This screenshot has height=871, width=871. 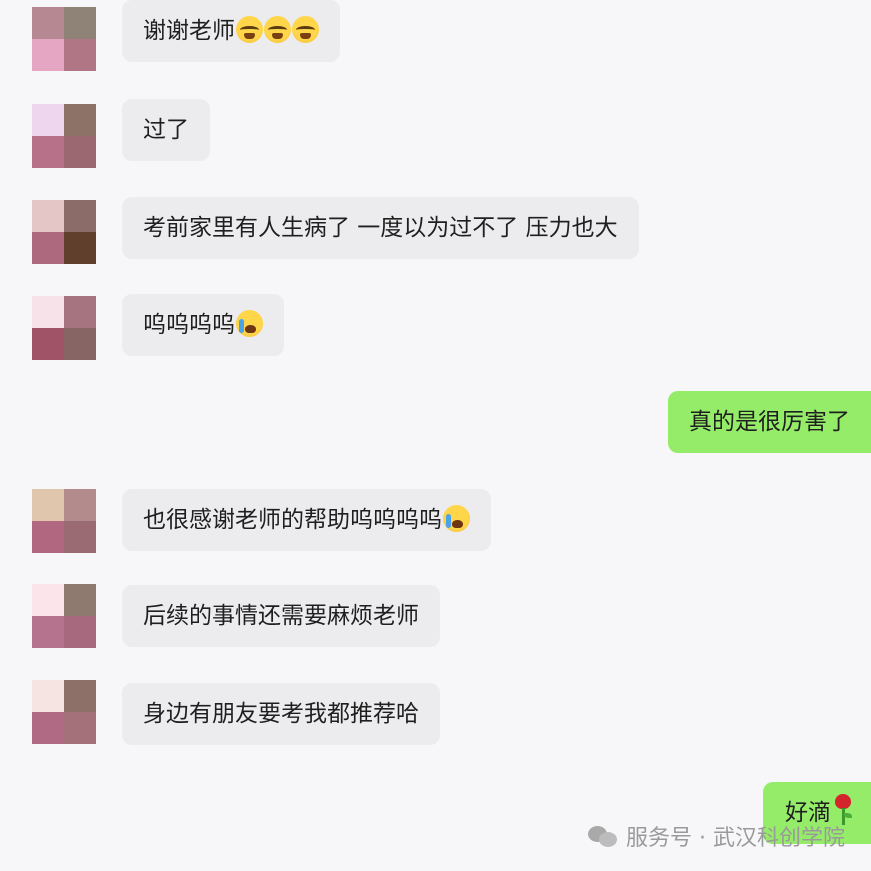 I want to click on message-bubble: 身边有朋友要考我都推荐哈, so click(x=281, y=714).